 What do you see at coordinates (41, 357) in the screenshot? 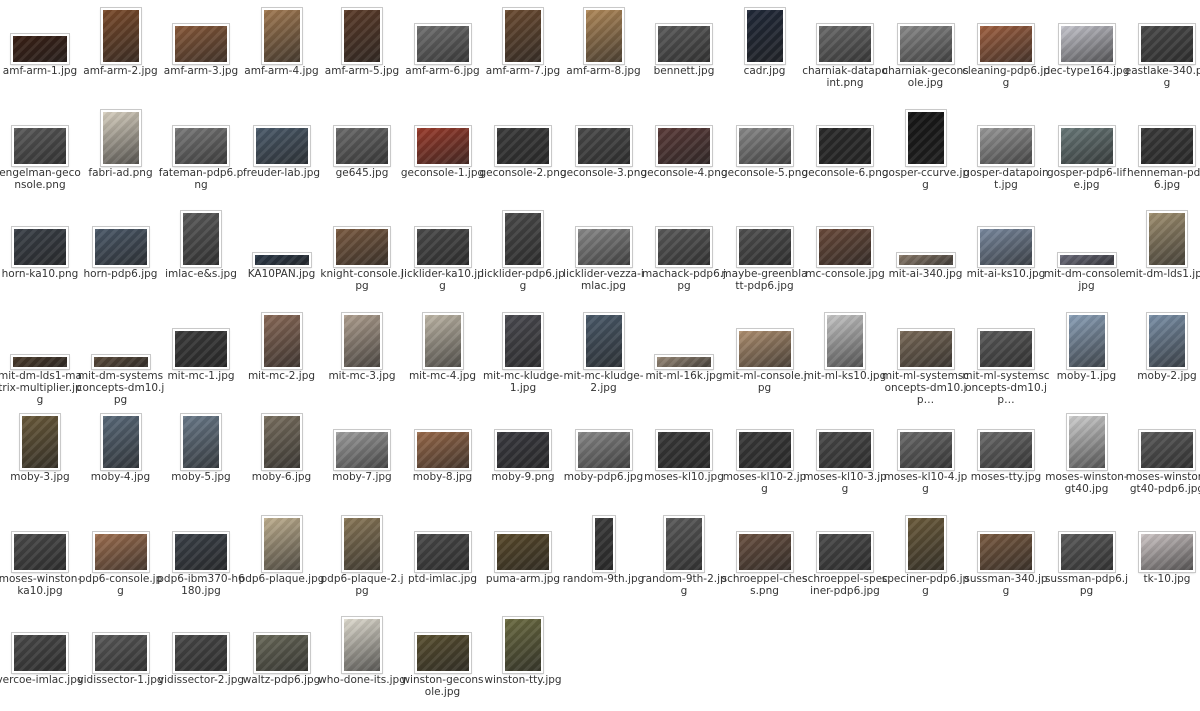
I see `file-item: mit-dm-lds1-matrix-multiplier.jpg` at bounding box center [41, 357].